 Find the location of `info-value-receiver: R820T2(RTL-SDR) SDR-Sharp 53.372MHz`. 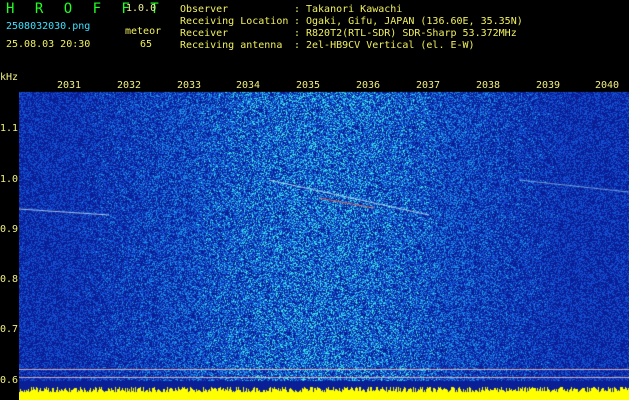

info-value-receiver: R820T2(RTL-SDR) SDR-Sharp 53.372MHz is located at coordinates (411, 33).